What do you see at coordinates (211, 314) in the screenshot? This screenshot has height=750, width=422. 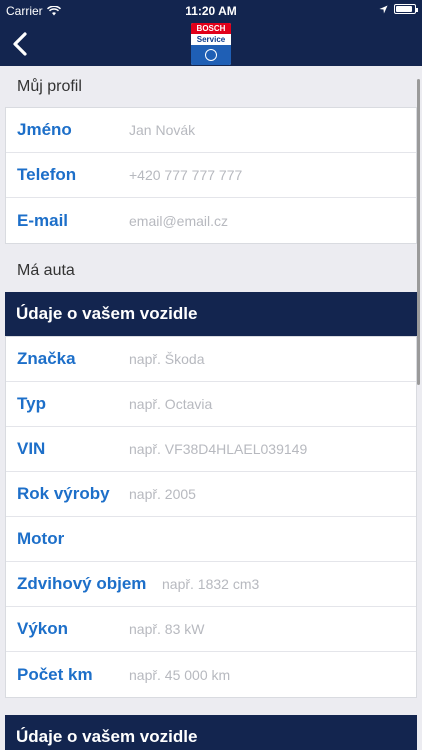 I see `vehicle-header: Údaje o vašem vozidle` at bounding box center [211, 314].